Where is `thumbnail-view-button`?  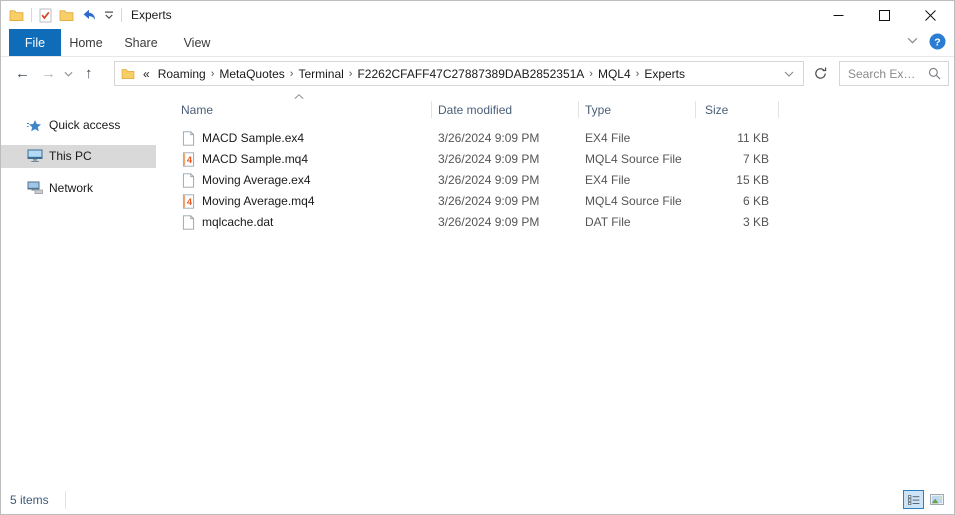 thumbnail-view-button is located at coordinates (936, 499).